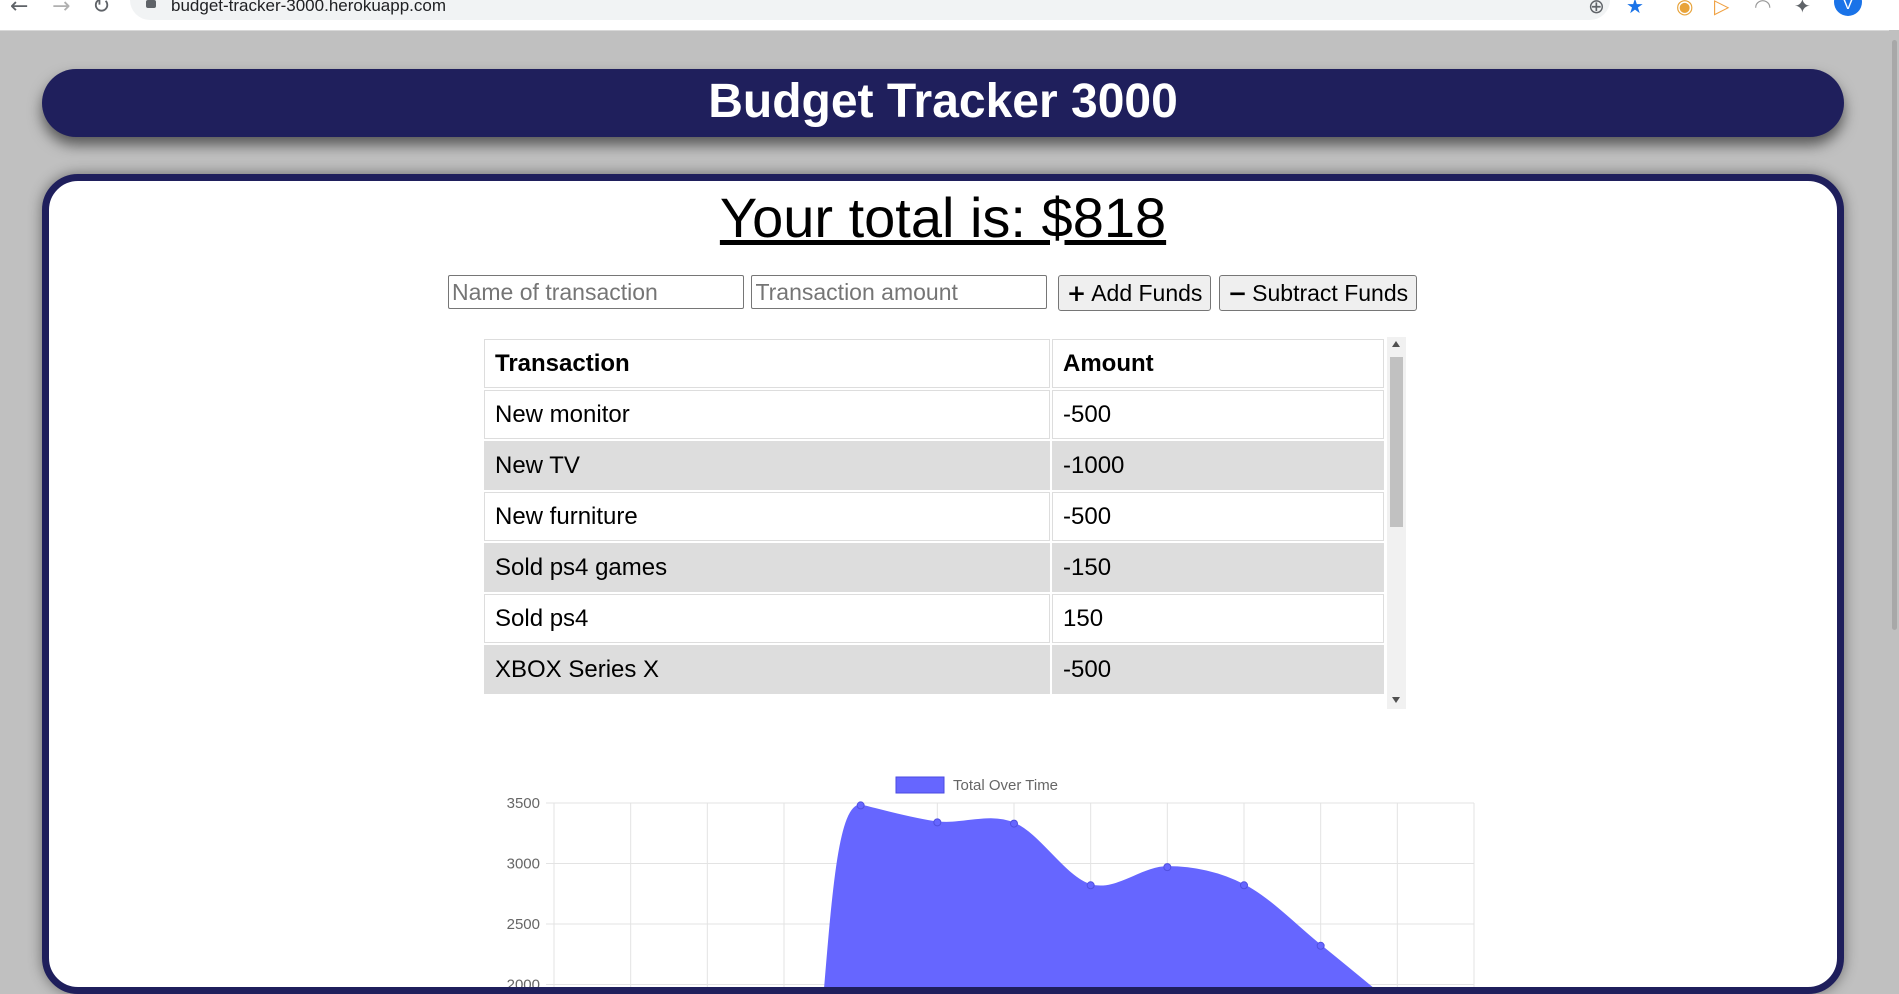 The height and width of the screenshot is (994, 1899). I want to click on transaction-name: New furniture, so click(767, 516).